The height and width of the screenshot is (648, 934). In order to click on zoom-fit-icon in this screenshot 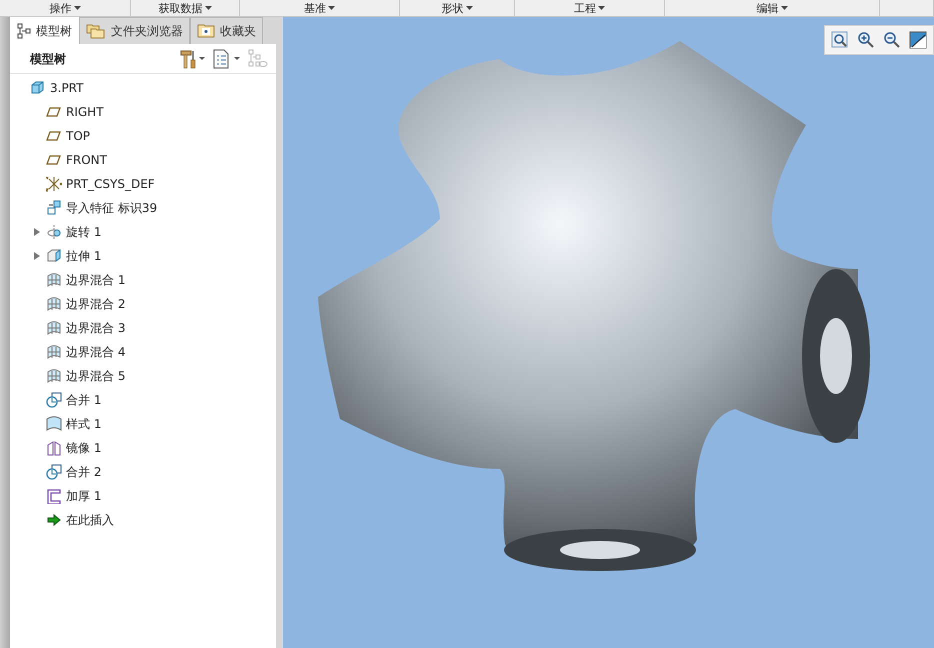, I will do `click(840, 40)`.